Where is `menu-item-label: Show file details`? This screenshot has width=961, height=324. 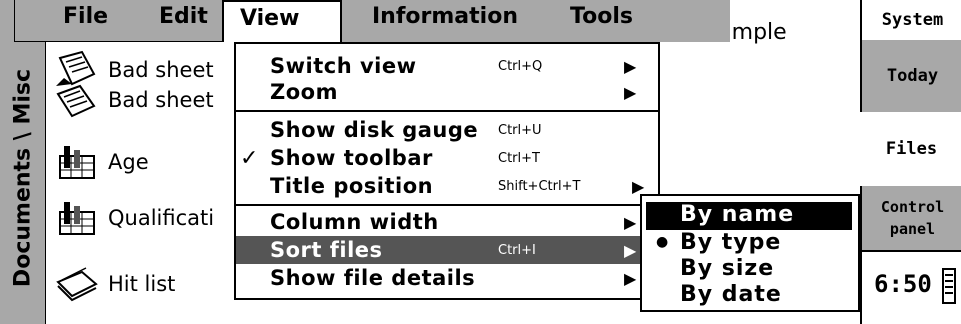
menu-item-label: Show file details is located at coordinates (373, 278).